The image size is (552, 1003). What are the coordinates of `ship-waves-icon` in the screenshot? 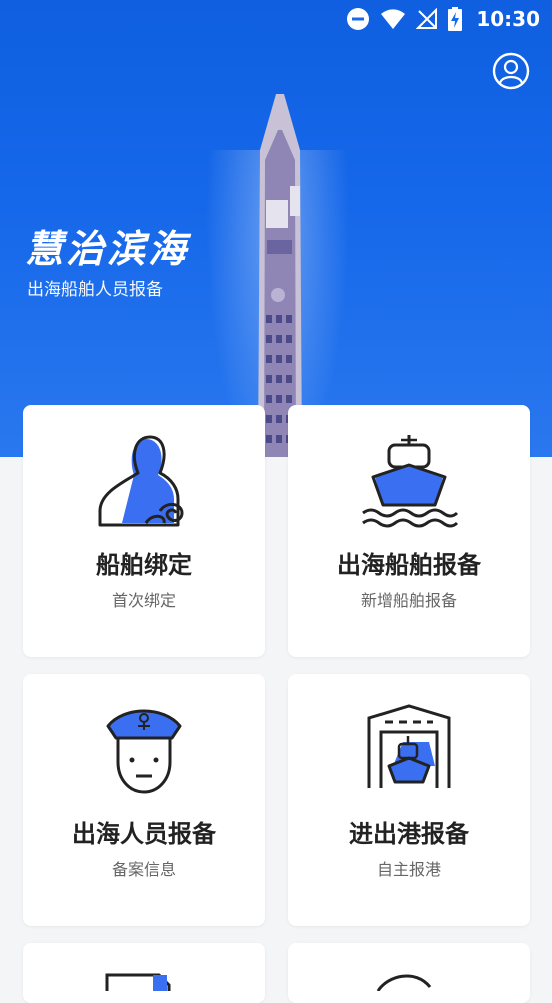 It's located at (410, 481).